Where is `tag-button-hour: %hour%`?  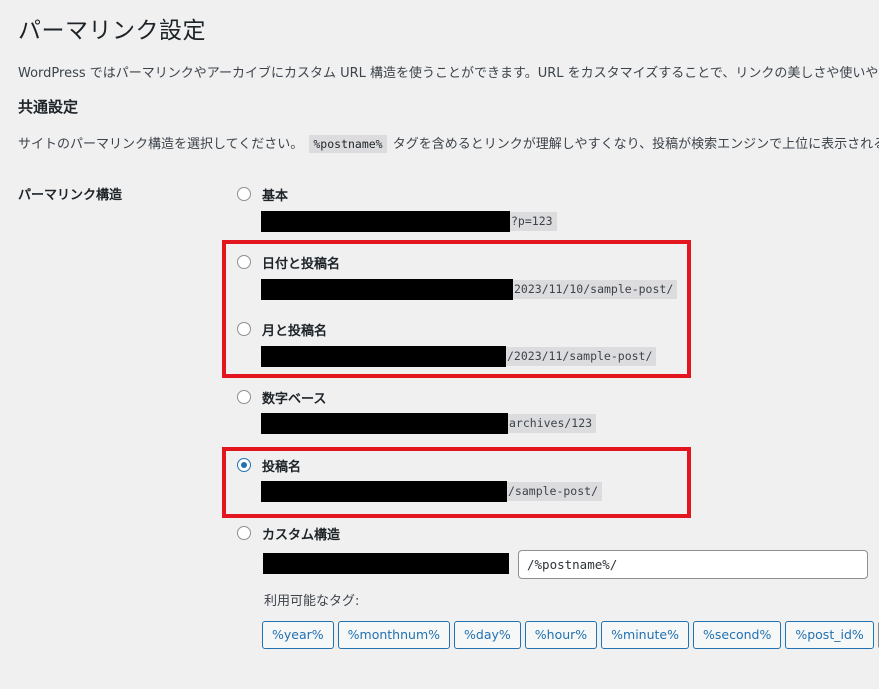
tag-button-hour: %hour% is located at coordinates (561, 635).